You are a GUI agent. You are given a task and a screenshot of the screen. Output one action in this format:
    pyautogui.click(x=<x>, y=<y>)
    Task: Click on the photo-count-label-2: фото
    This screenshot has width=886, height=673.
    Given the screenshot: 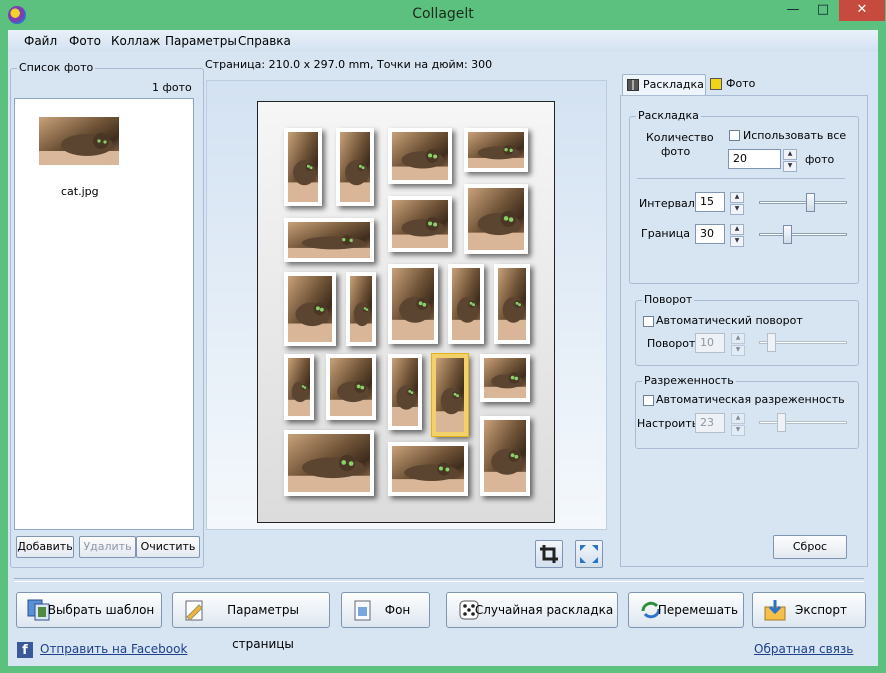 What is the action you would take?
    pyautogui.click(x=676, y=151)
    